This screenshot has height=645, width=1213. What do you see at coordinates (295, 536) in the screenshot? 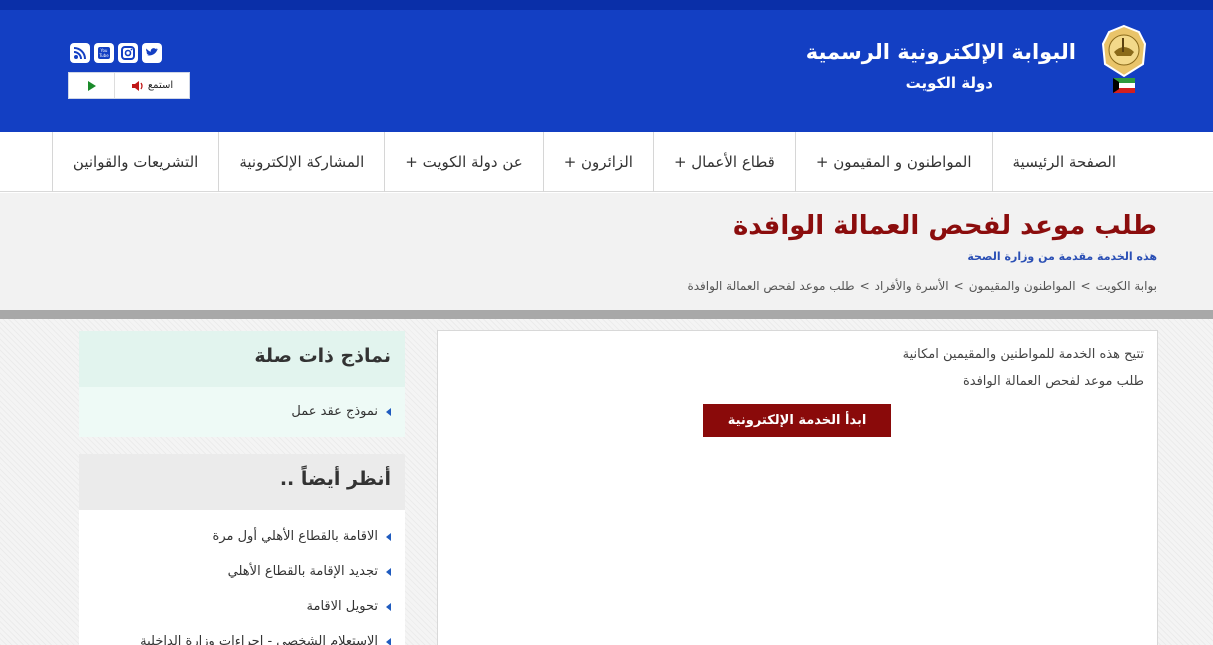
I see `see-also-link: الاقامة بالقطاع الأهلي أول مرة` at bounding box center [295, 536].